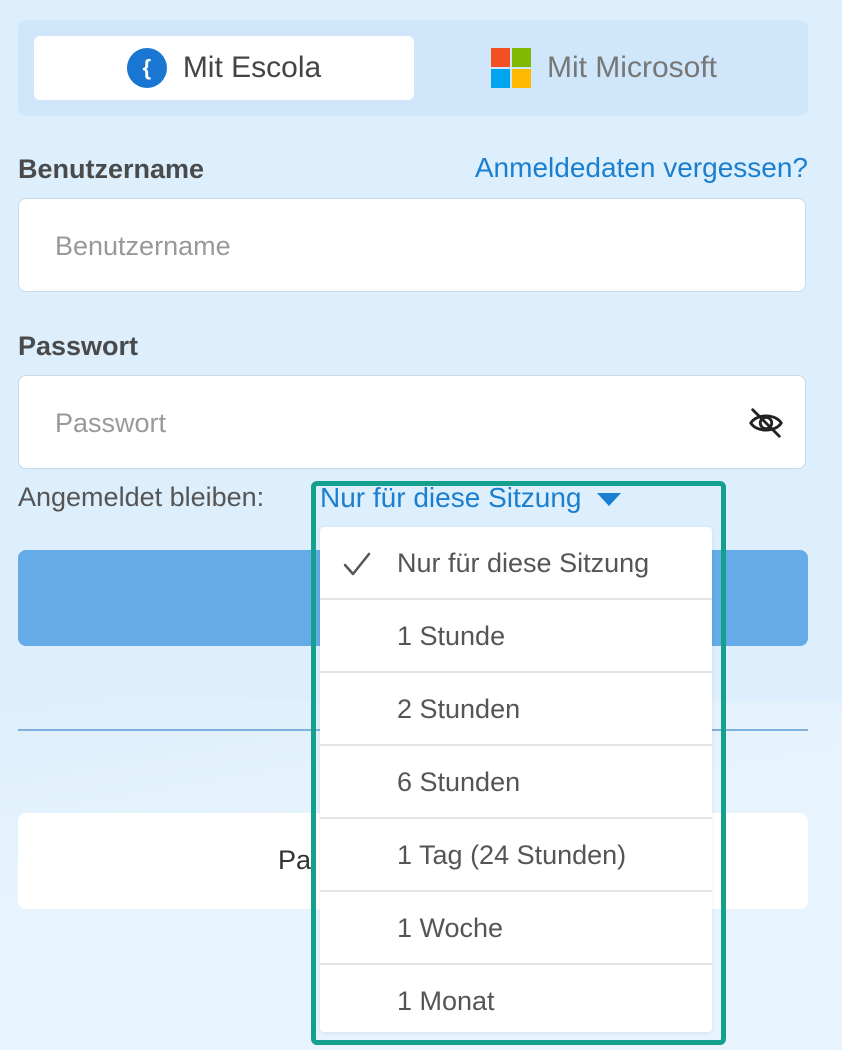  What do you see at coordinates (459, 782) in the screenshot?
I see `menu-option-label: 6 Stunden` at bounding box center [459, 782].